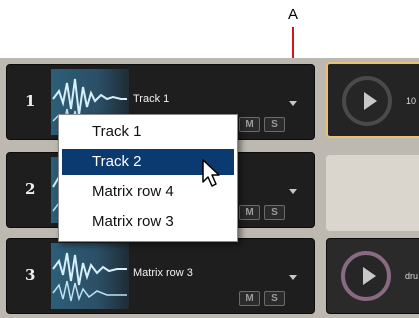  I want to click on callout-letter-a: A, so click(292, 14).